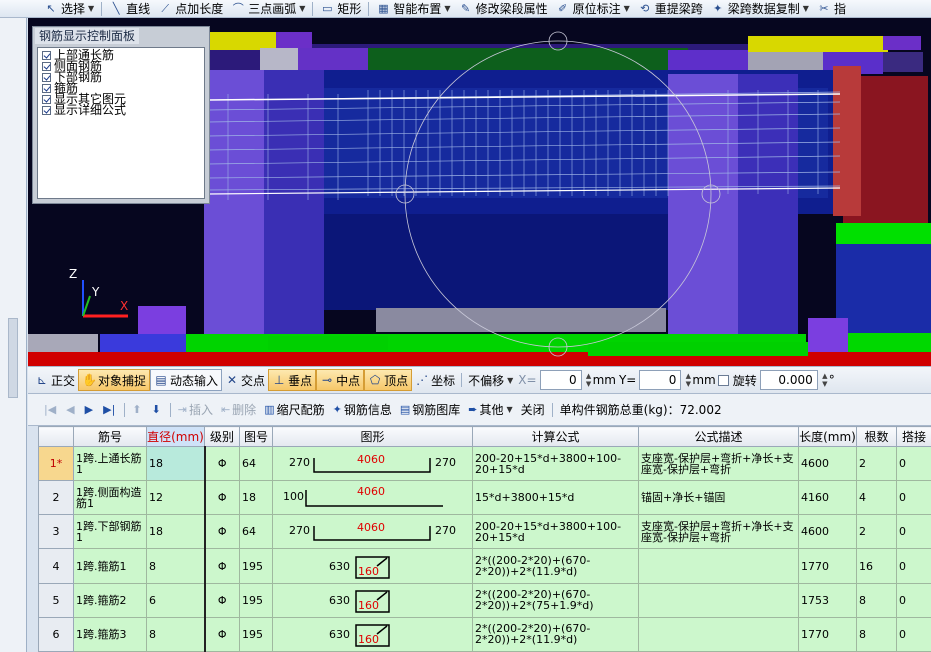 The image size is (931, 652). I want to click on row-number: 4, so click(56, 566).